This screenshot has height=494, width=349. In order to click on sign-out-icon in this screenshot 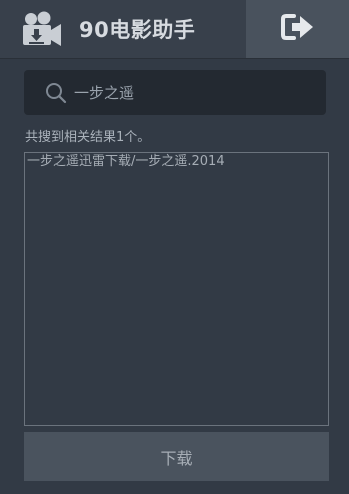, I will do `click(297, 29)`.